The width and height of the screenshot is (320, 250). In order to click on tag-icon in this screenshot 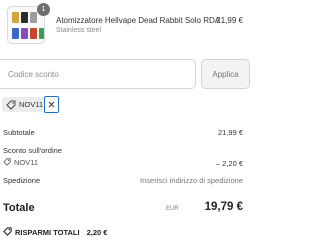, I will do `click(11, 105)`.